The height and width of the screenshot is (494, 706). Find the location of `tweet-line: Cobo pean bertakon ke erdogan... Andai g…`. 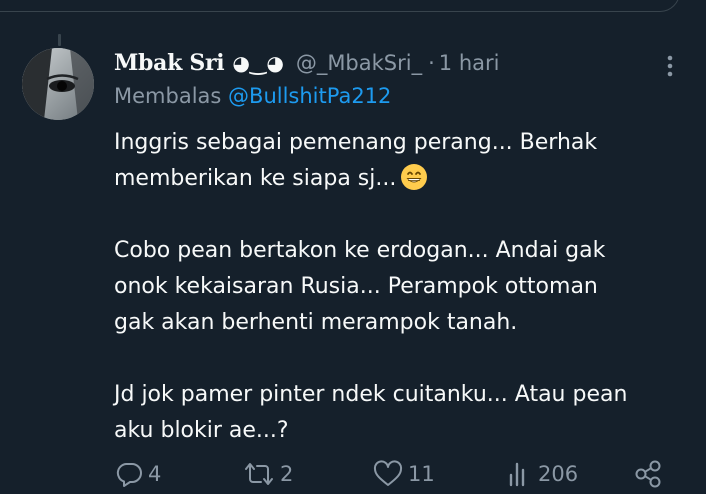

tweet-line: Cobo pean bertakon ke erdogan... Andai g… is located at coordinates (360, 250).